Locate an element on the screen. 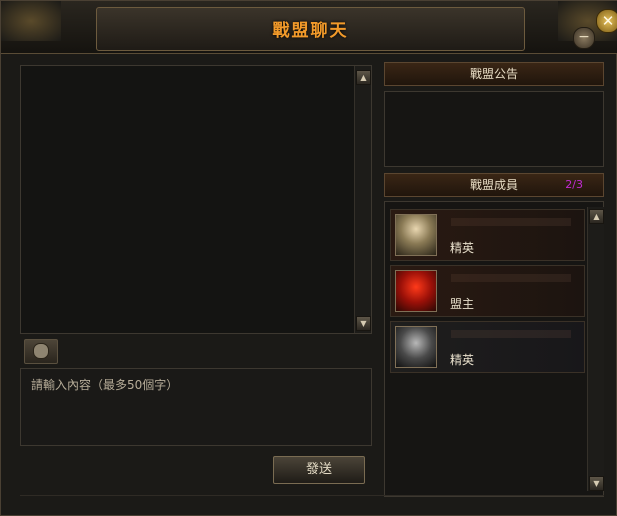  window-title: 戰盟聊天 is located at coordinates (310, 31).